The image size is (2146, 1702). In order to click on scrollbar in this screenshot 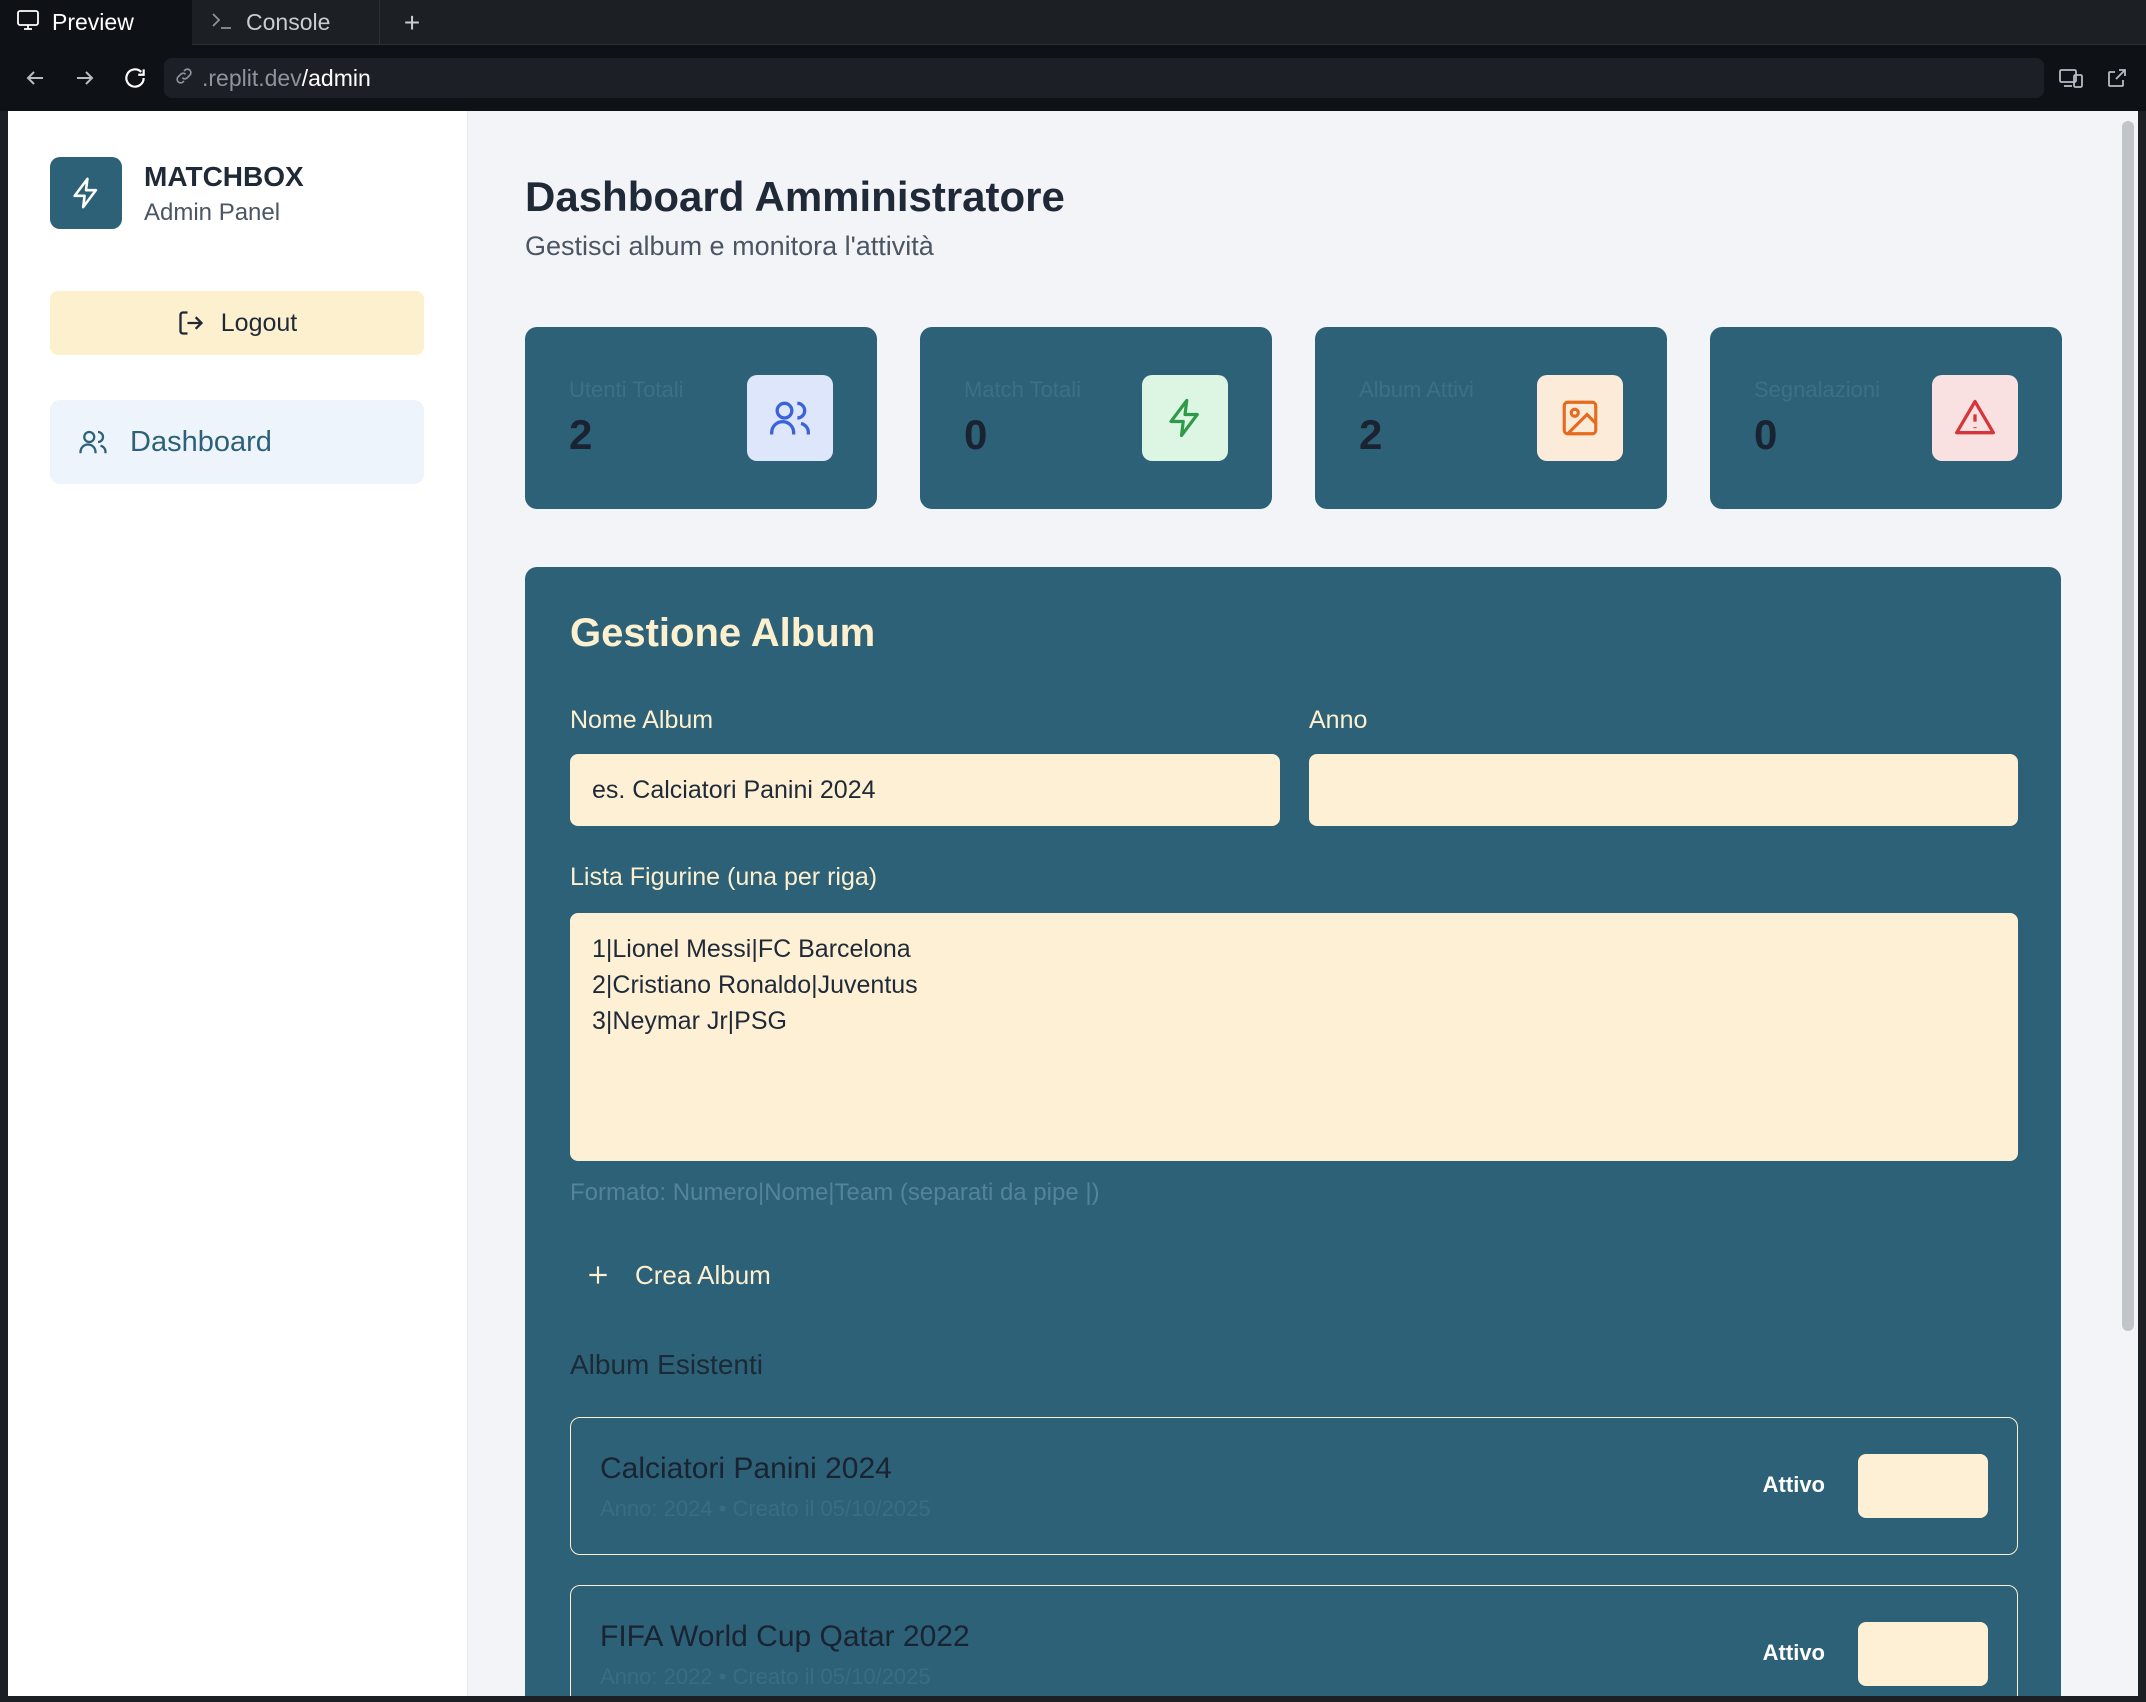, I will do `click(2128, 726)`.